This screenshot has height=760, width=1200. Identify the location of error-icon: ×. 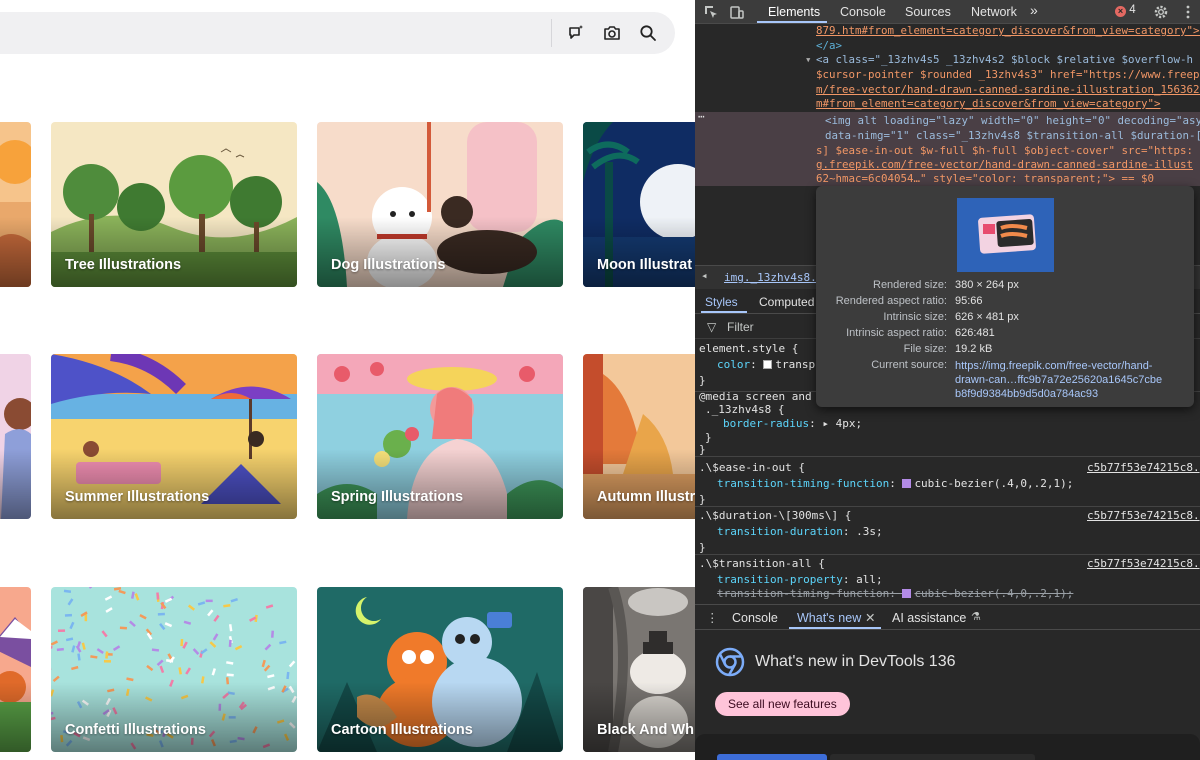
(1120, 11).